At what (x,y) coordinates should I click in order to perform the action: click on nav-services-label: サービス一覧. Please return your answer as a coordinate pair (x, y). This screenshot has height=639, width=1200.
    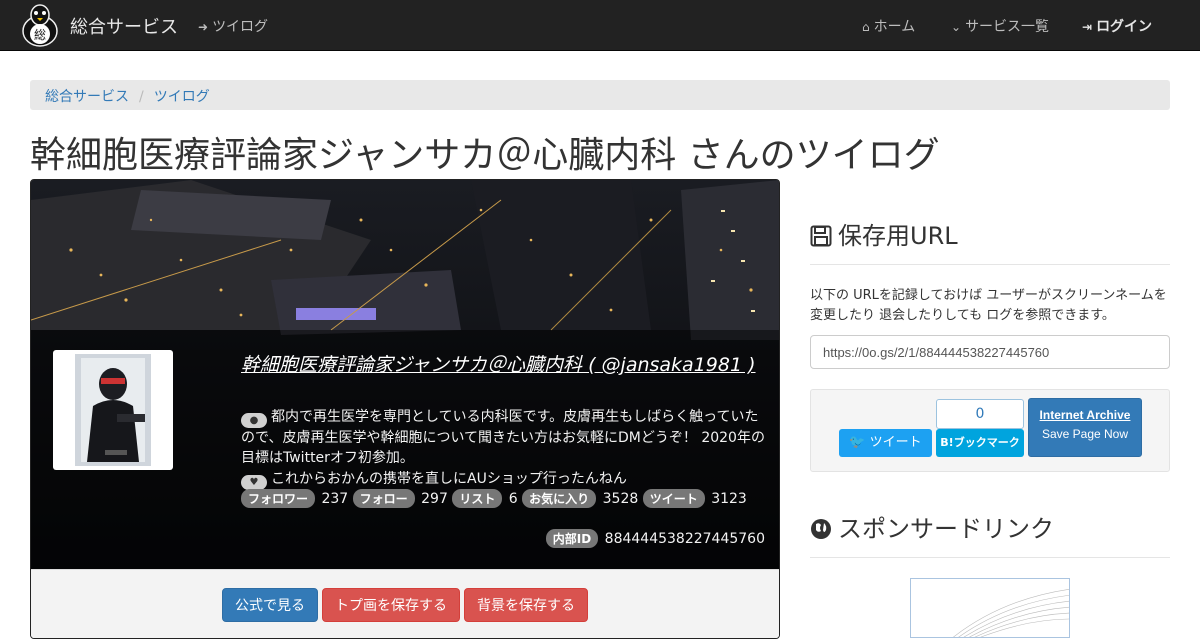
    Looking at the image, I should click on (1007, 27).